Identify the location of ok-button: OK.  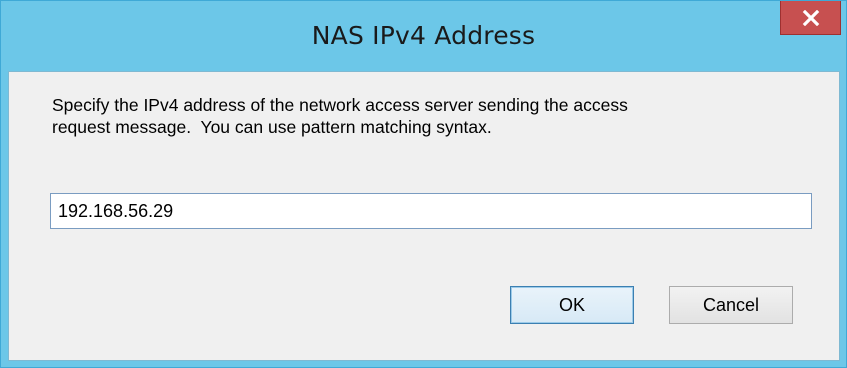
(572, 305).